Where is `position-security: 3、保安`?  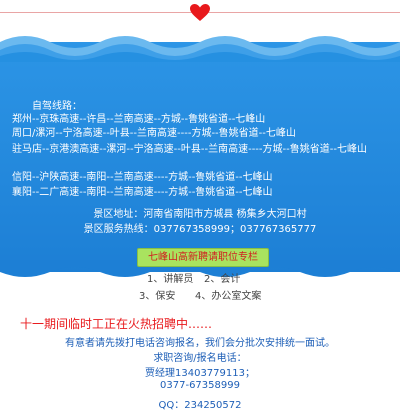
position-security: 3、保安 is located at coordinates (157, 296).